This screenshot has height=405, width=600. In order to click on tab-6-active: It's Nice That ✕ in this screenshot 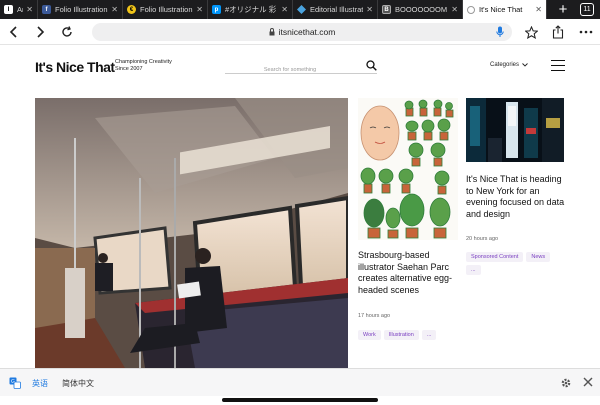, I will do `click(505, 9)`.